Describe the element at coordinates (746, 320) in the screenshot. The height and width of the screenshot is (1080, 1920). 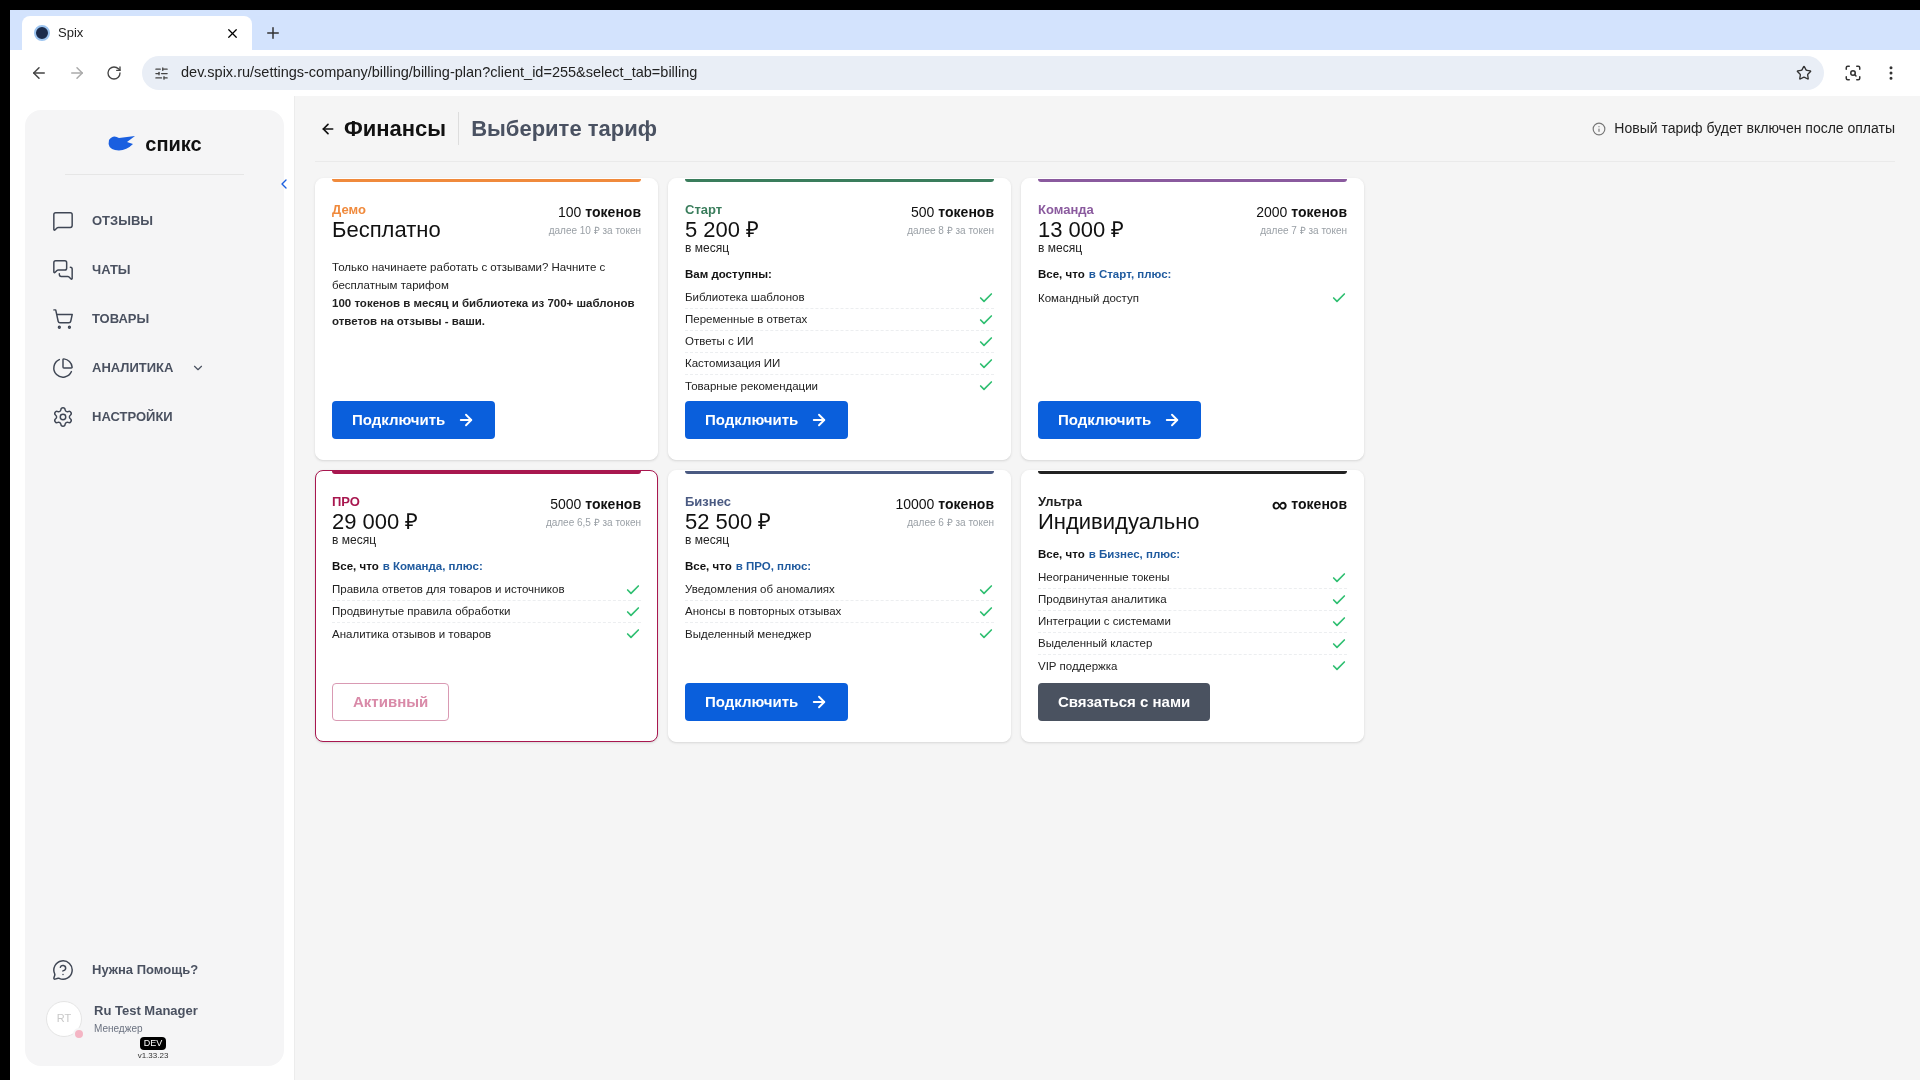
I see `feature-text: Переменные в ответах` at that location.